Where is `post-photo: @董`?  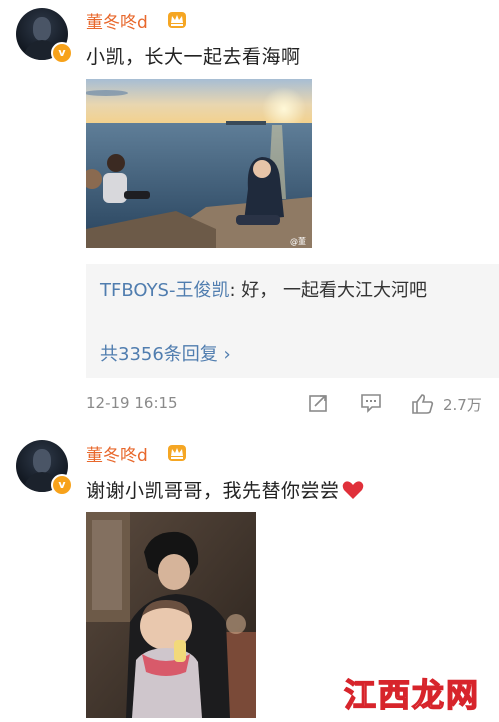
post-photo: @董 is located at coordinates (199, 163).